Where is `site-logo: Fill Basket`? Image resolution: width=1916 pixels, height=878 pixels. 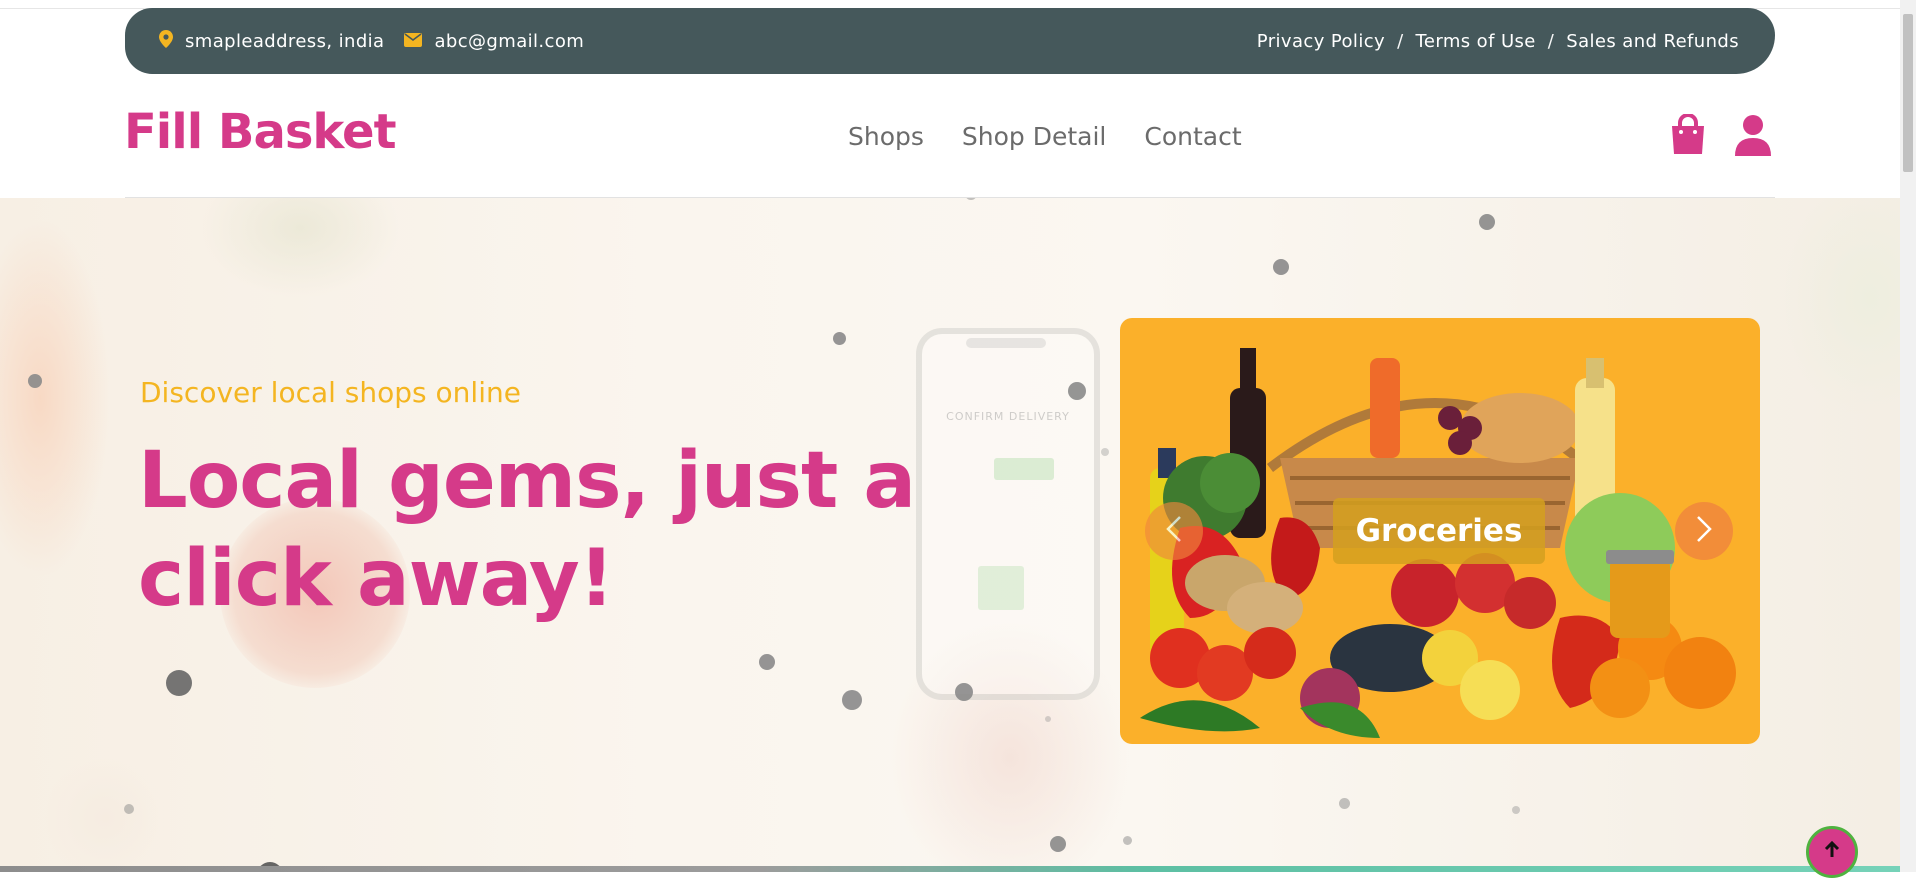
site-logo: Fill Basket is located at coordinates (260, 132).